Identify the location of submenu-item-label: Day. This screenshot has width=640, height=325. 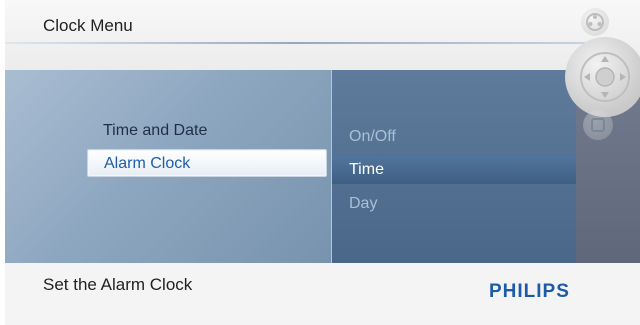
(363, 203).